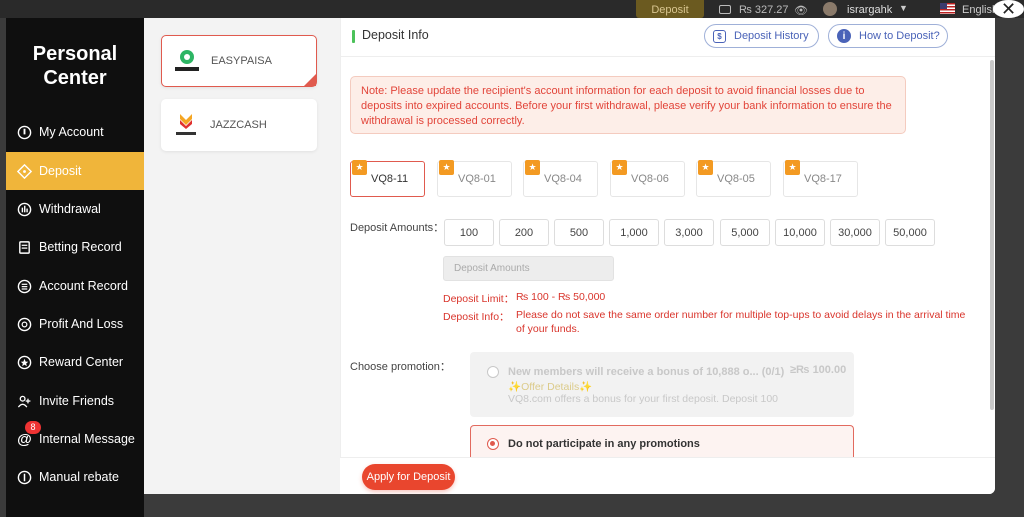  What do you see at coordinates (667, 56) in the screenshot?
I see `header-divider` at bounding box center [667, 56].